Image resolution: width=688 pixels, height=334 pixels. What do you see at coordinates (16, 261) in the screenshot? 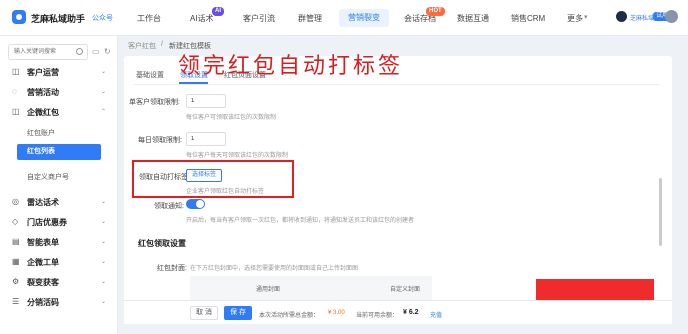
I see `ticket-icon: ▦` at bounding box center [16, 261].